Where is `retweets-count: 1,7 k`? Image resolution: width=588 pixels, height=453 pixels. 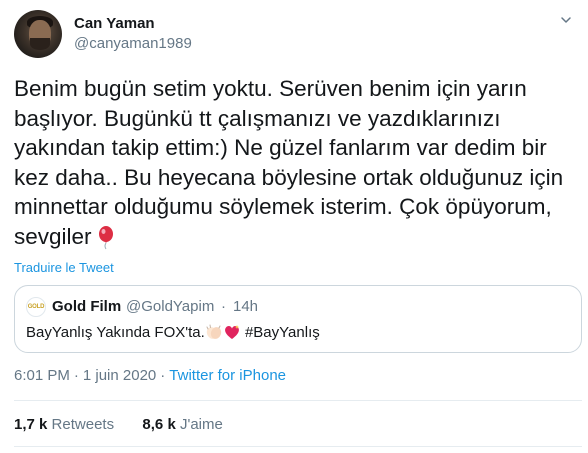 retweets-count: 1,7 k is located at coordinates (30, 424).